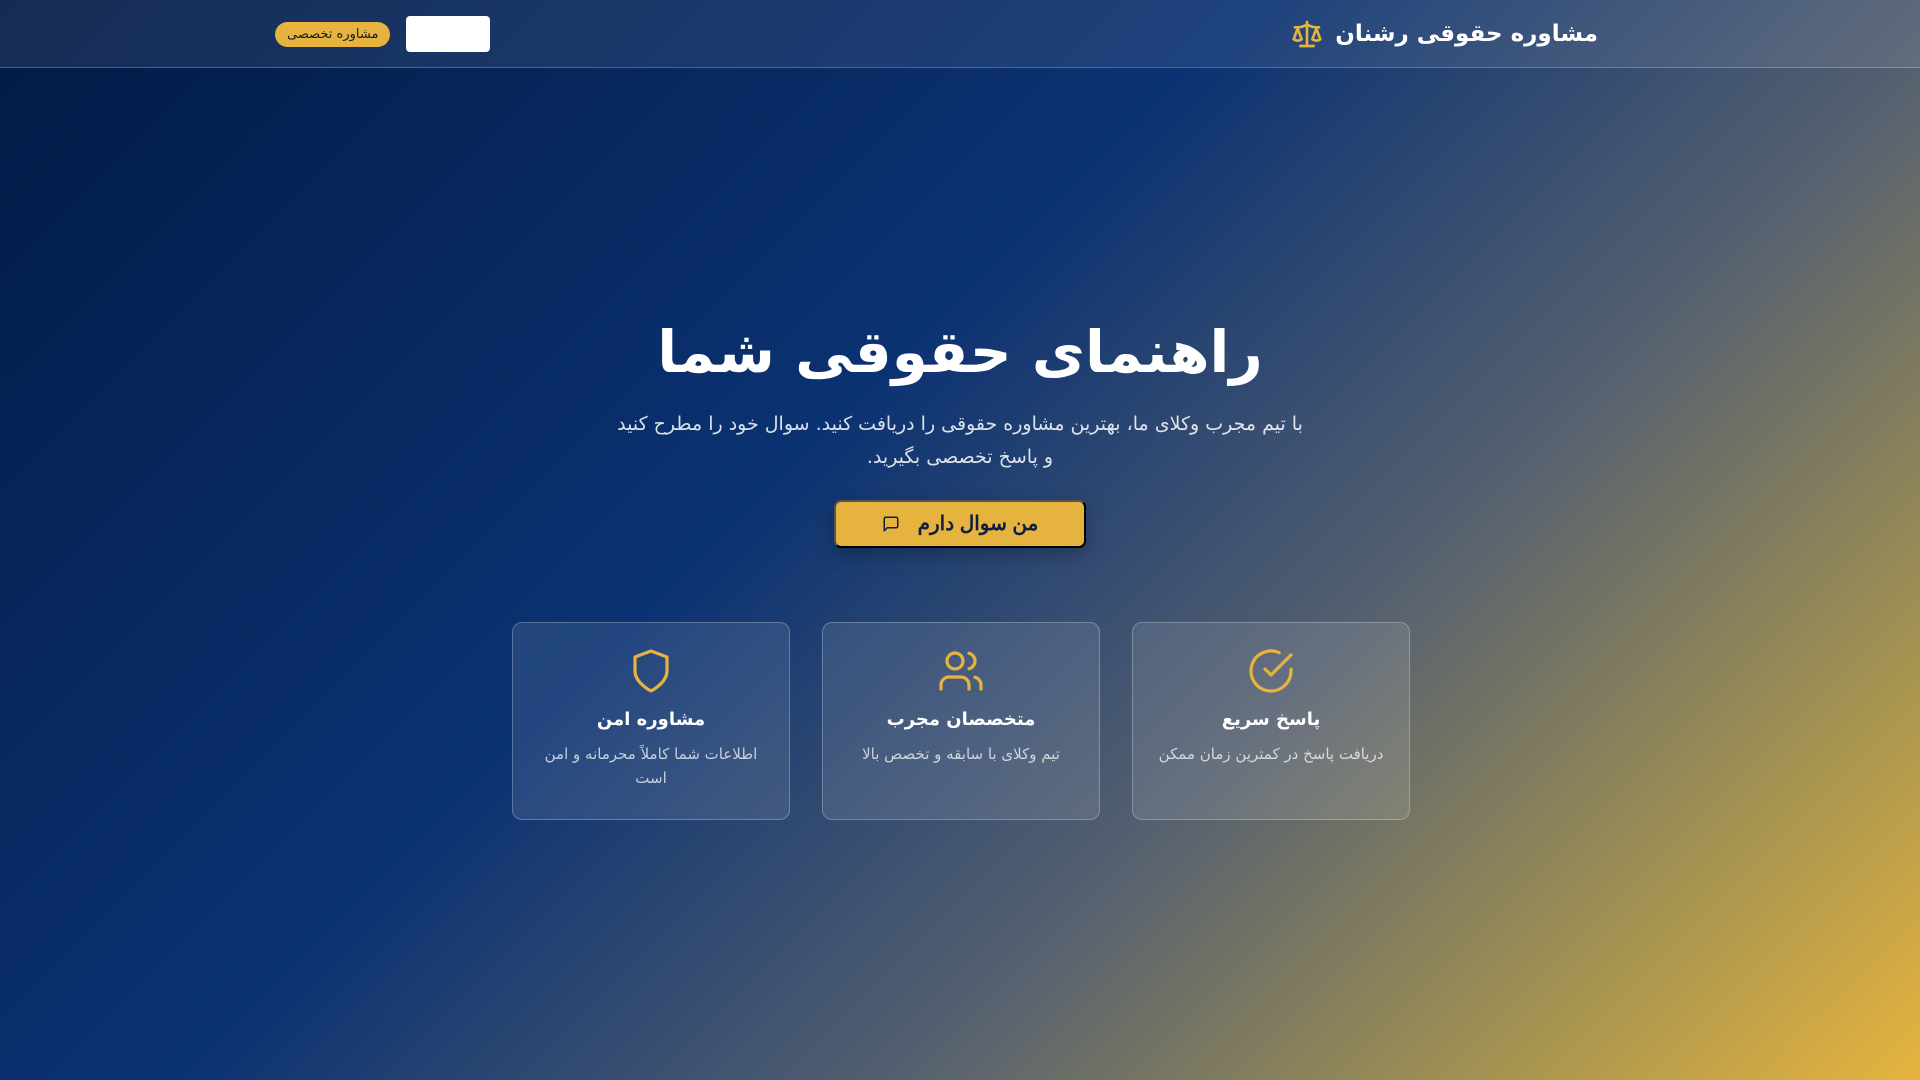 This screenshot has height=1080, width=1920. I want to click on scale-icon, so click(1307, 34).